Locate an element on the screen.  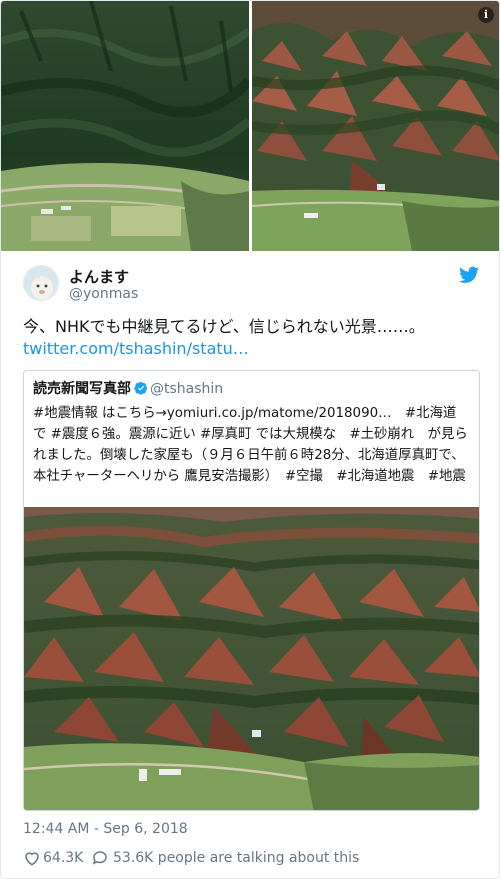
quoted-display-name: 読売新聞写真部 is located at coordinates (82, 389).